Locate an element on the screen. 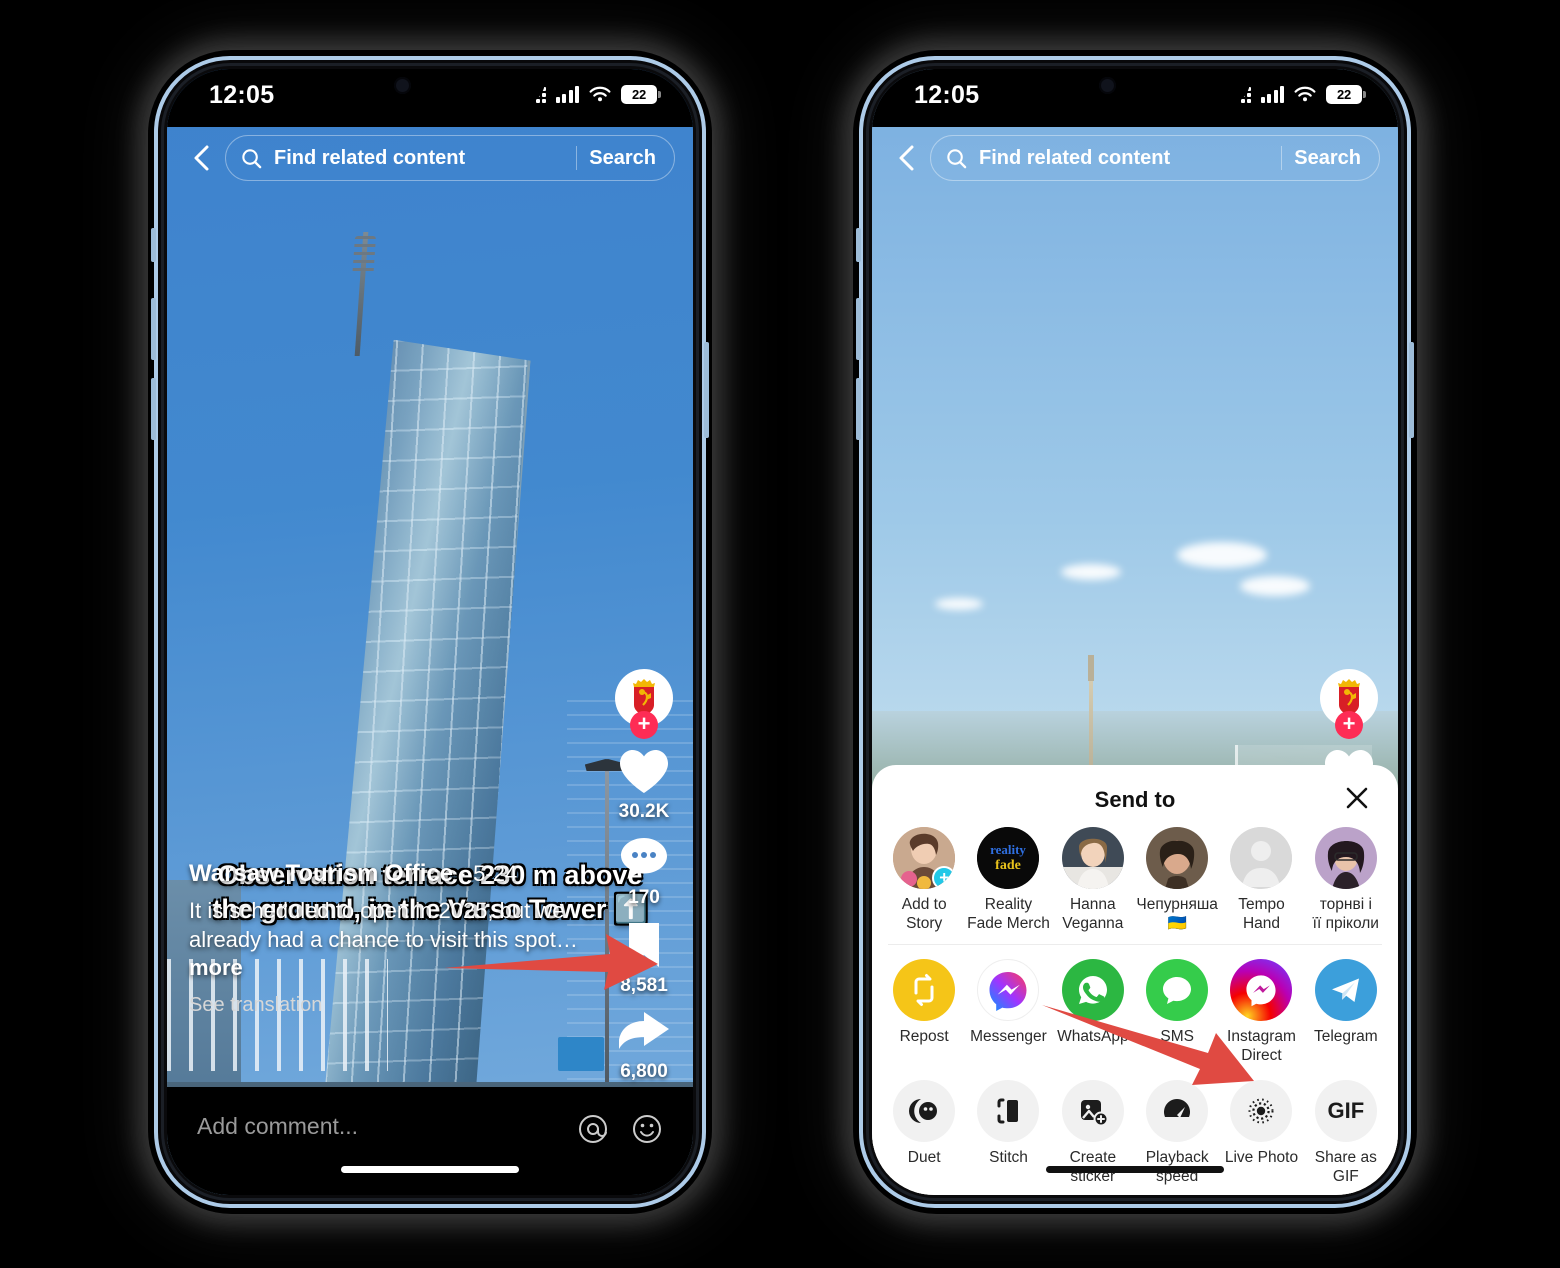 The image size is (1560, 1268). contact-avatar-tornvi is located at coordinates (1345, 858).